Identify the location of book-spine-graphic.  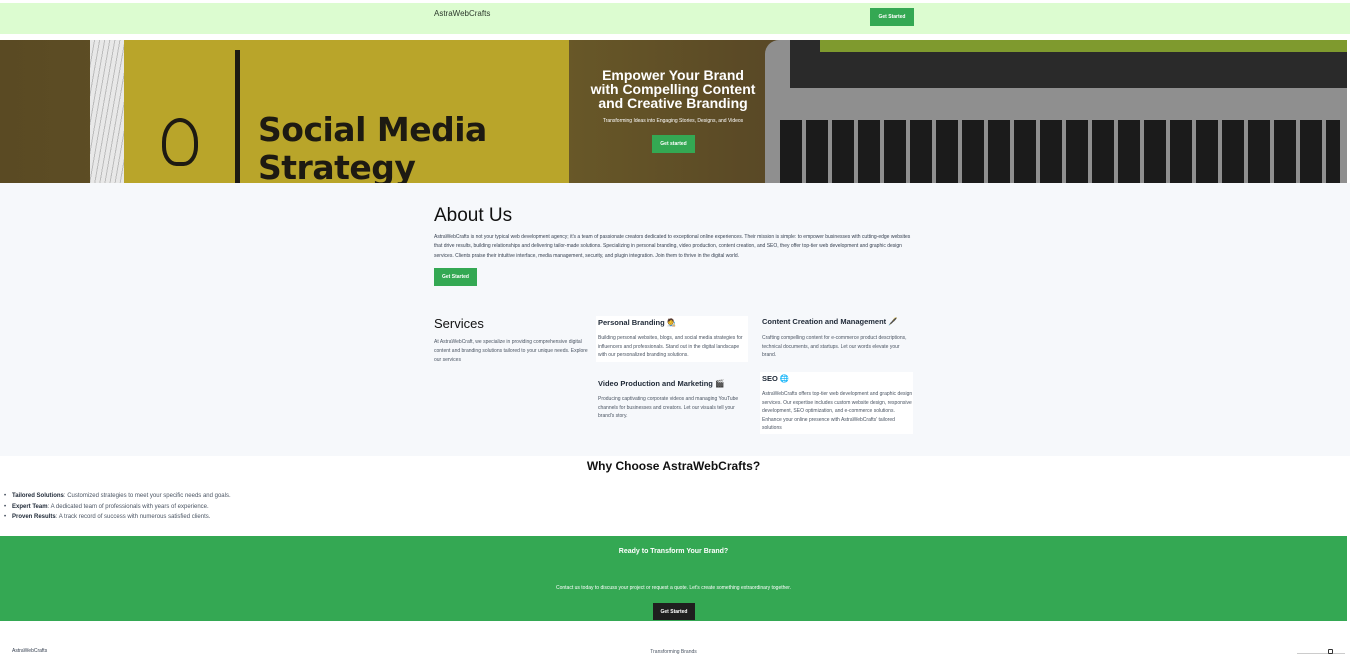
(237, 116).